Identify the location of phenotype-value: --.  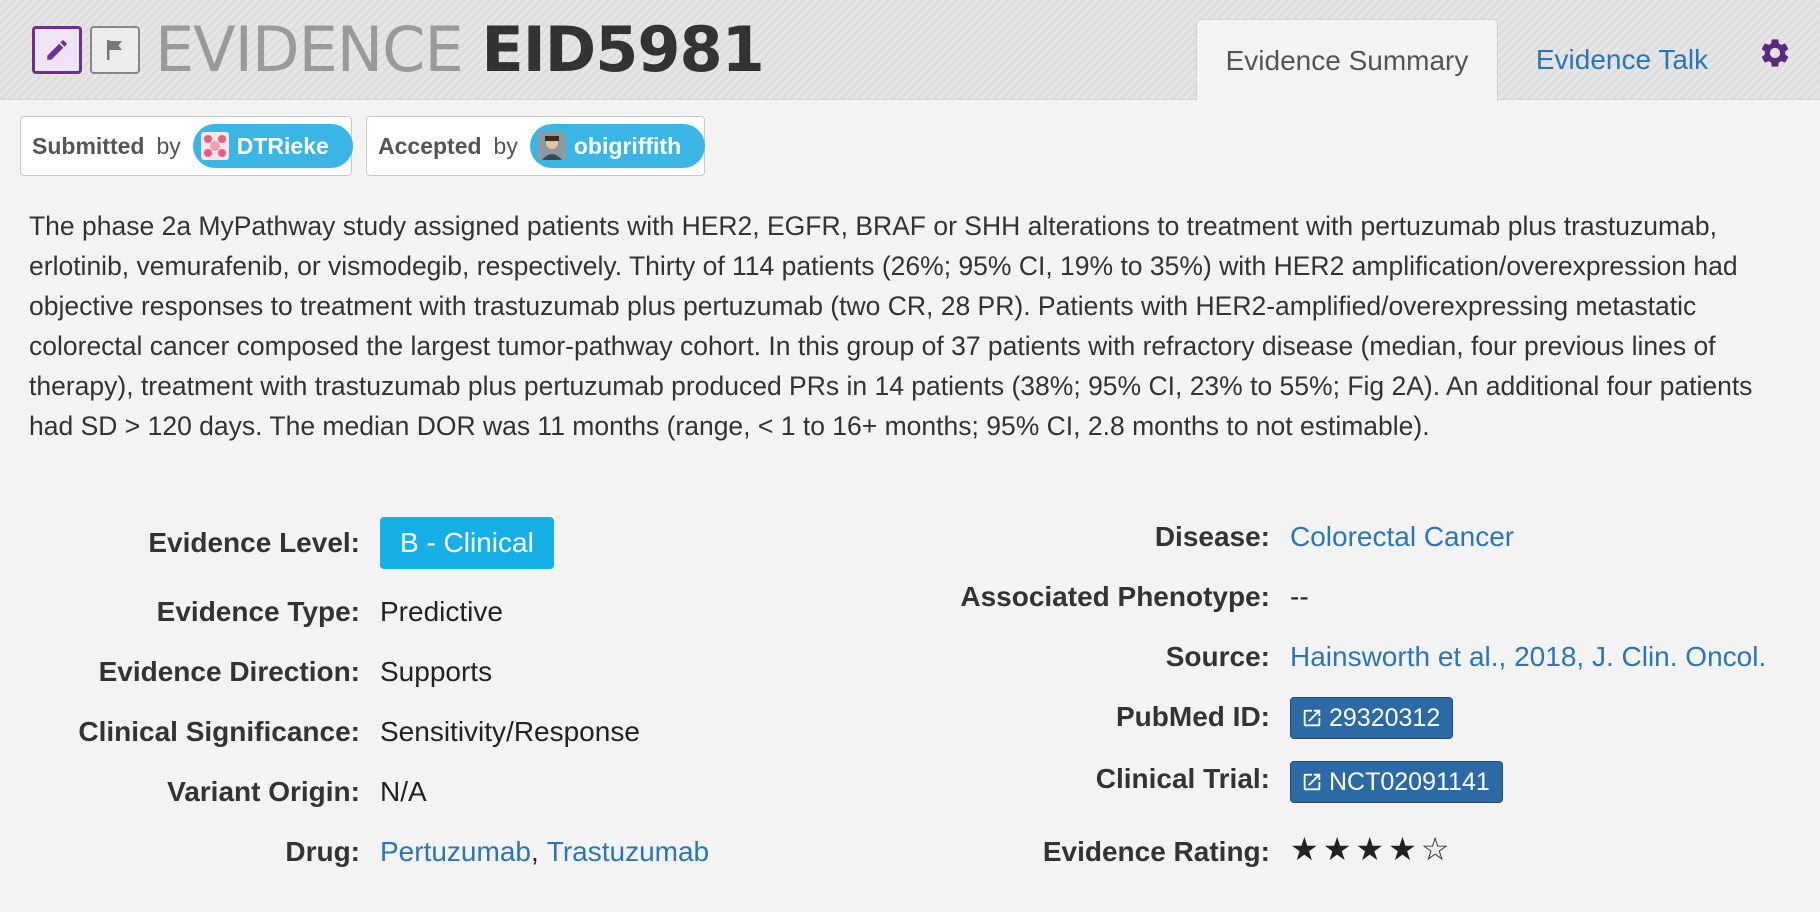
(1299, 596).